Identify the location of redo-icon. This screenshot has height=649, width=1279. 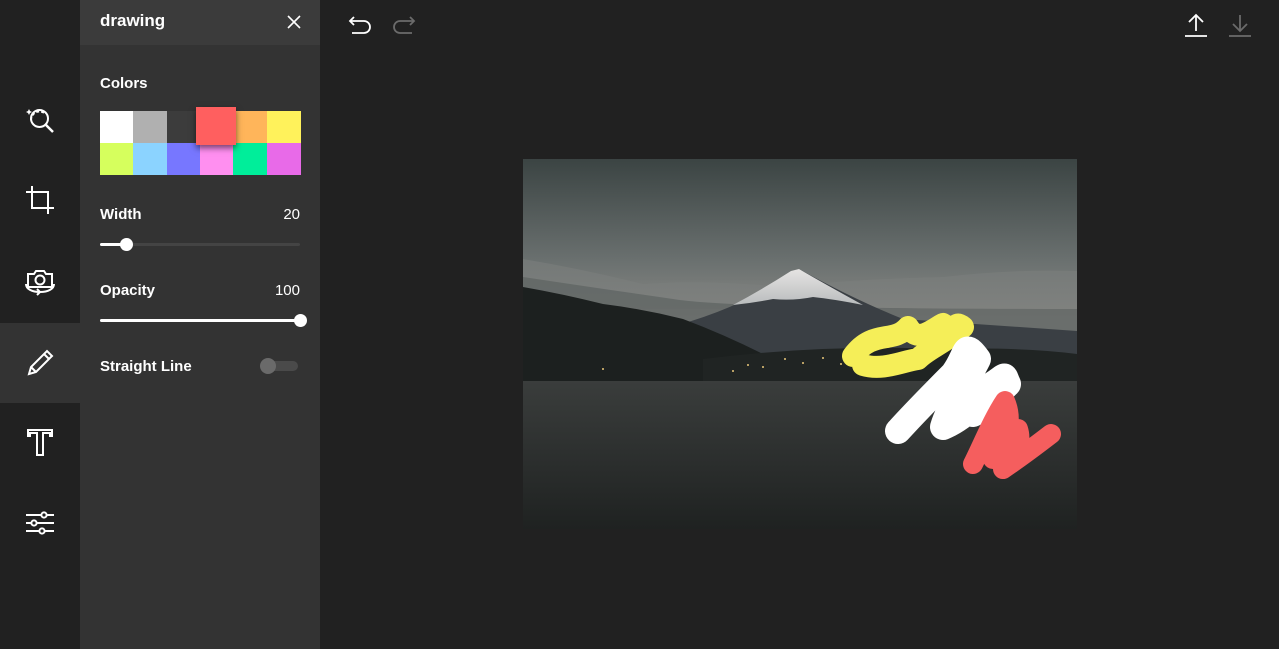
(404, 25).